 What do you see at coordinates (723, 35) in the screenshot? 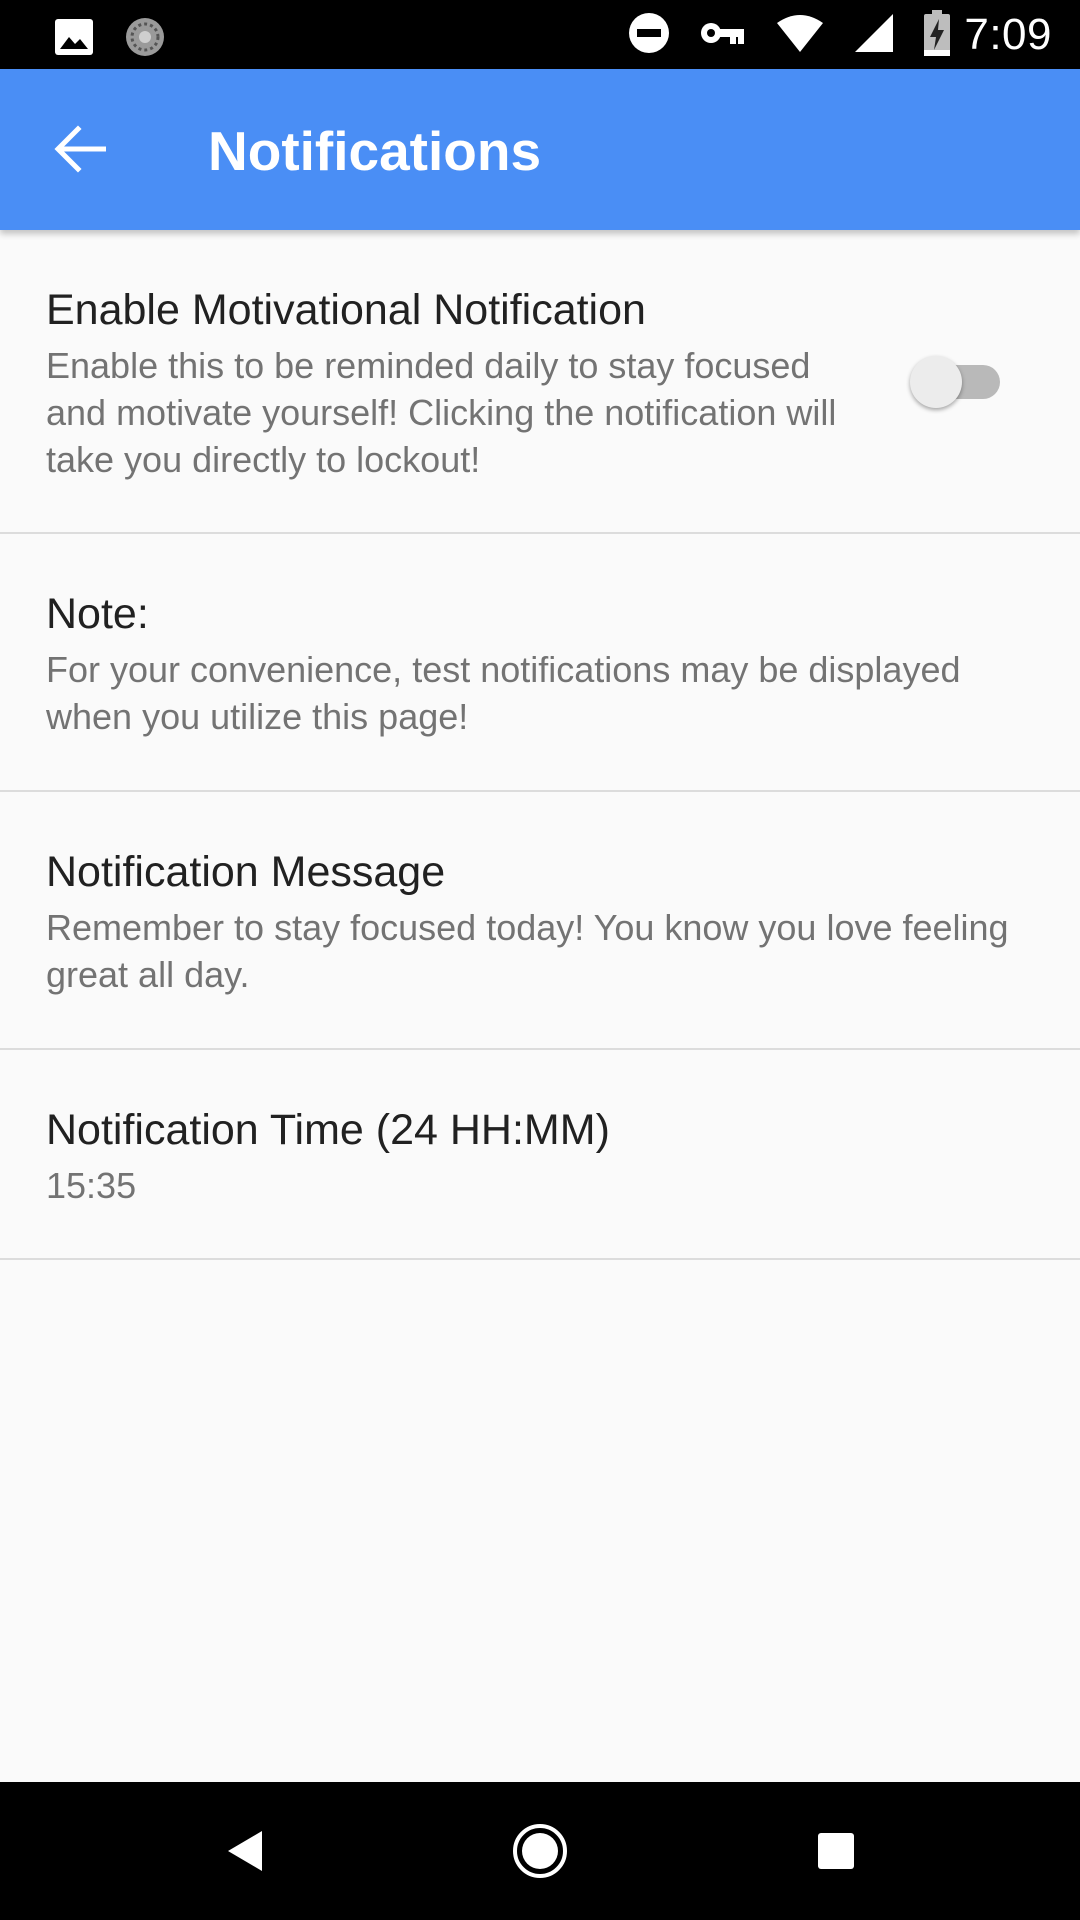
I see `vpn-key-icon` at bounding box center [723, 35].